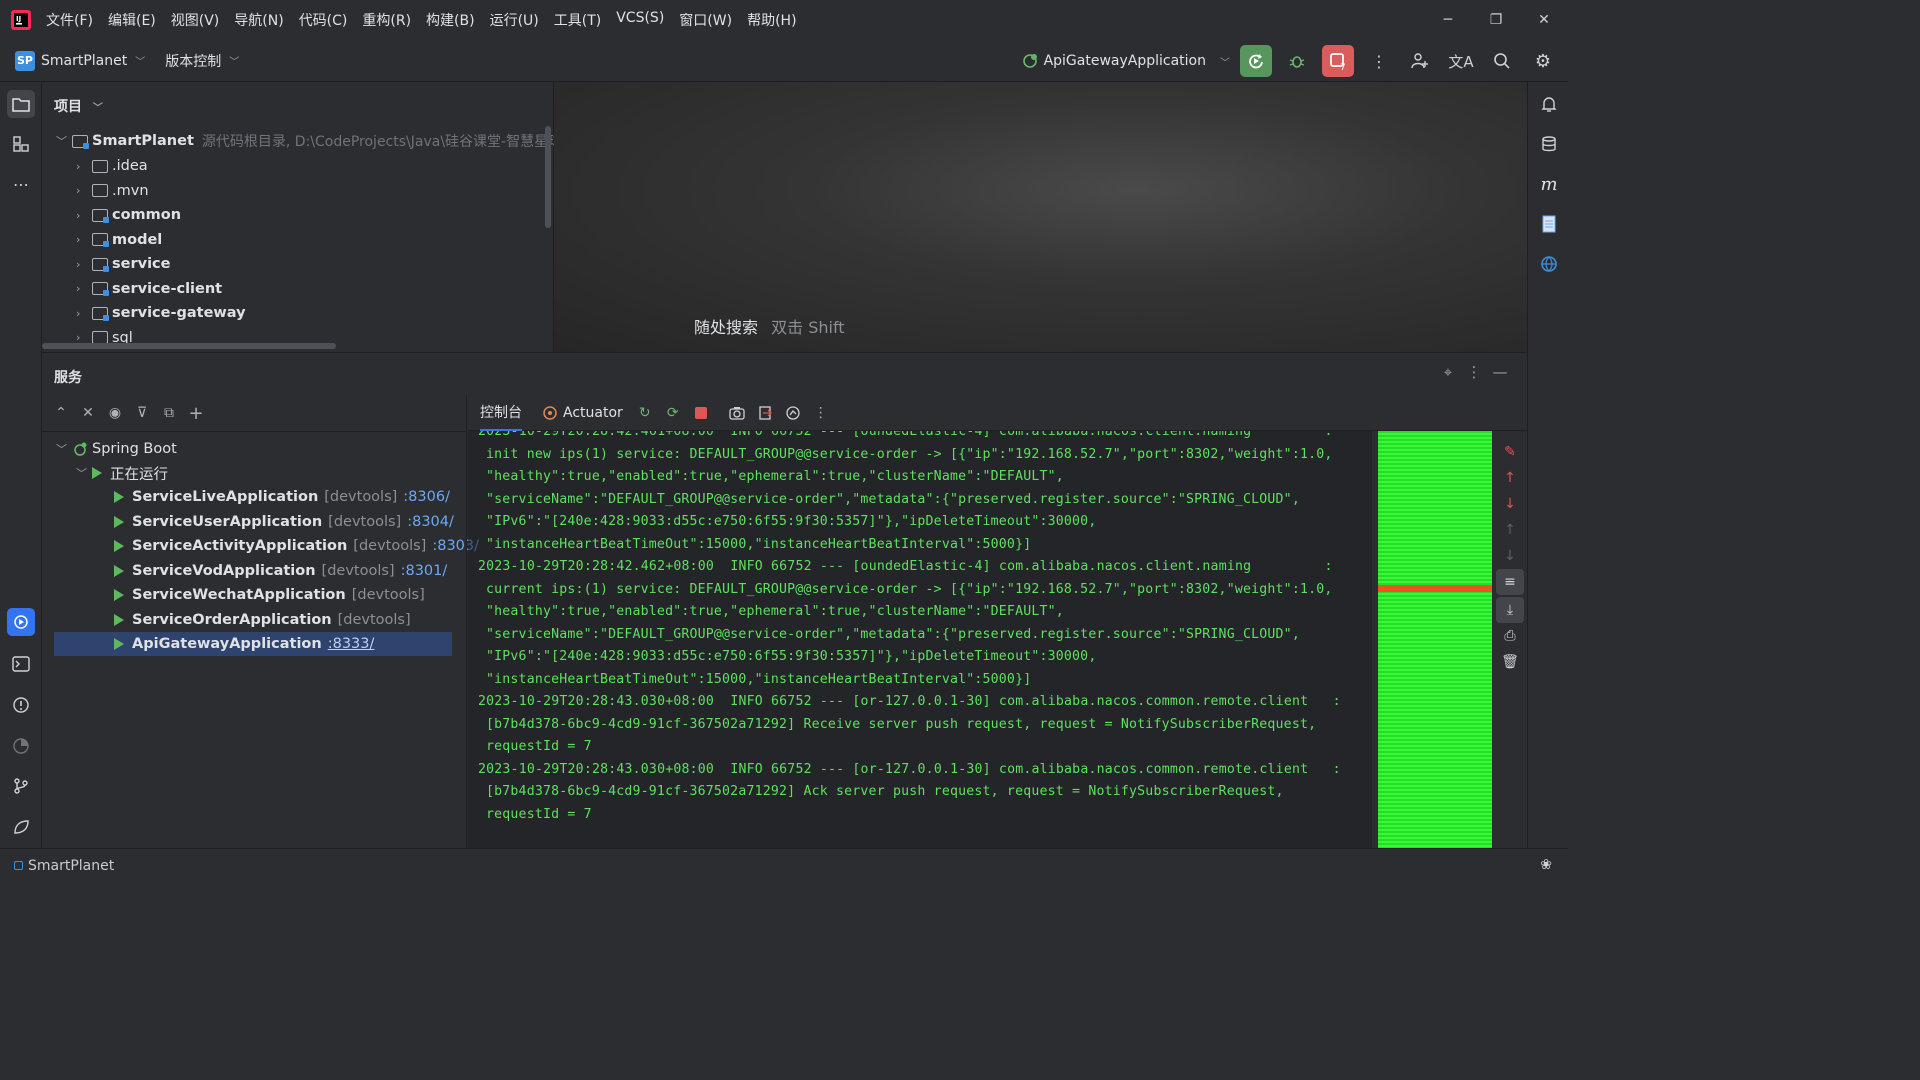  What do you see at coordinates (116, 449) in the screenshot?
I see `tree-group-spring-boot: ﹀ Spring Boot` at bounding box center [116, 449].